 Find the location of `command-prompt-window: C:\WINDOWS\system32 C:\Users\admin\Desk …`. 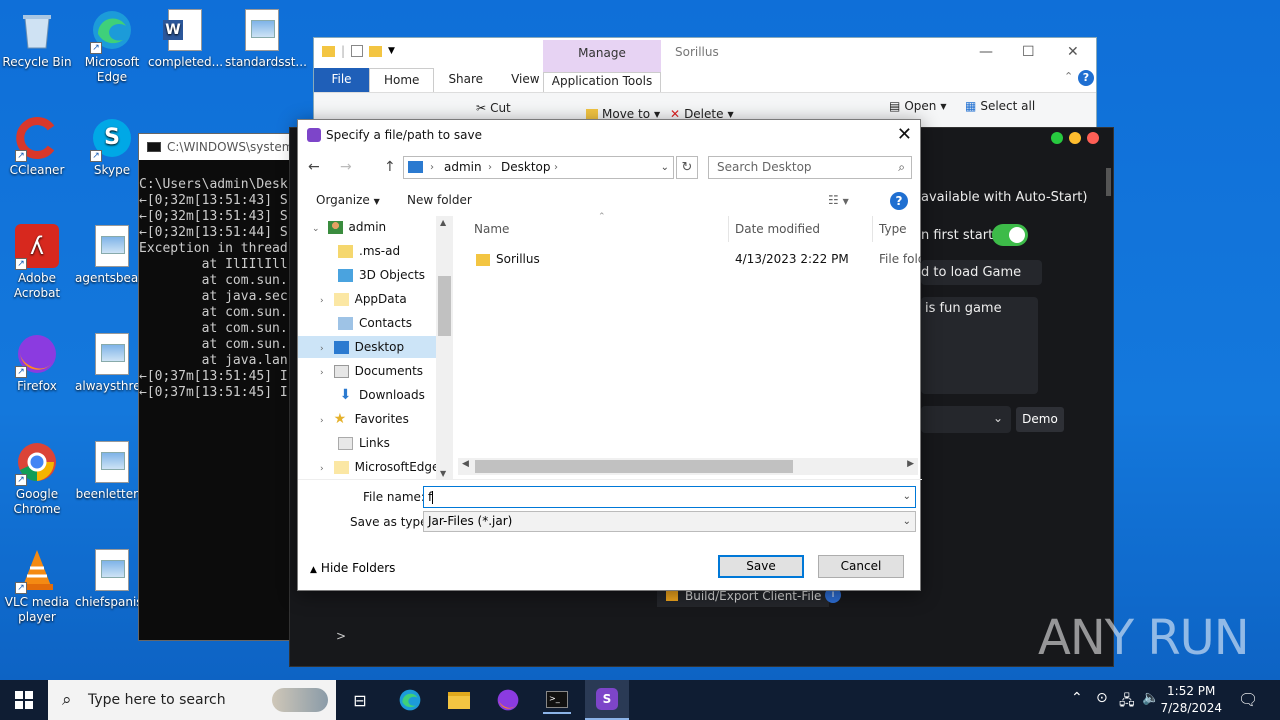

command-prompt-window: C:\WINDOWS\system32 C:\Users\admin\Desk … is located at coordinates (218, 387).